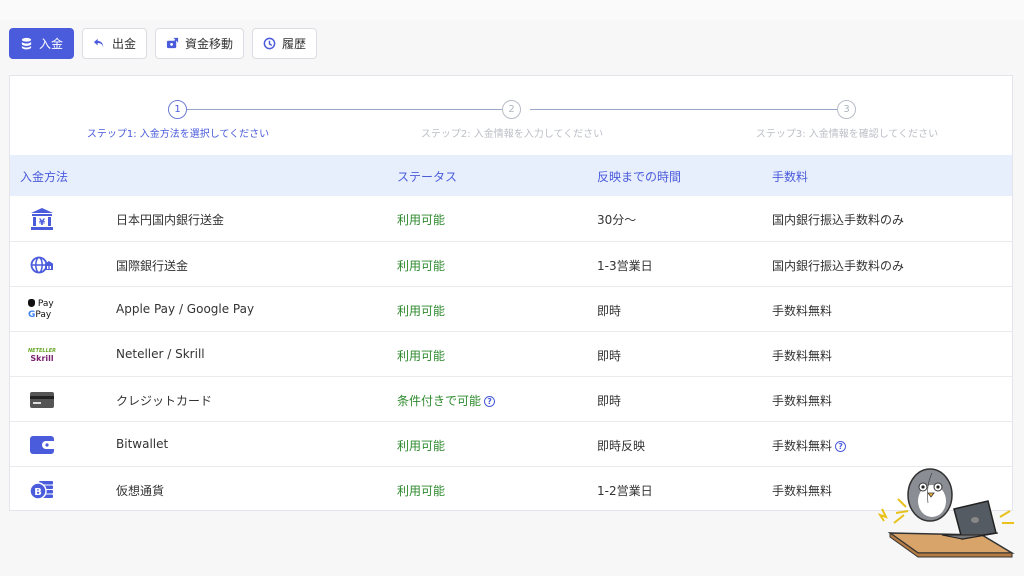 This screenshot has height=576, width=1024. Describe the element at coordinates (45, 304) in the screenshot. I see `apple-pay-text: Pay` at that location.